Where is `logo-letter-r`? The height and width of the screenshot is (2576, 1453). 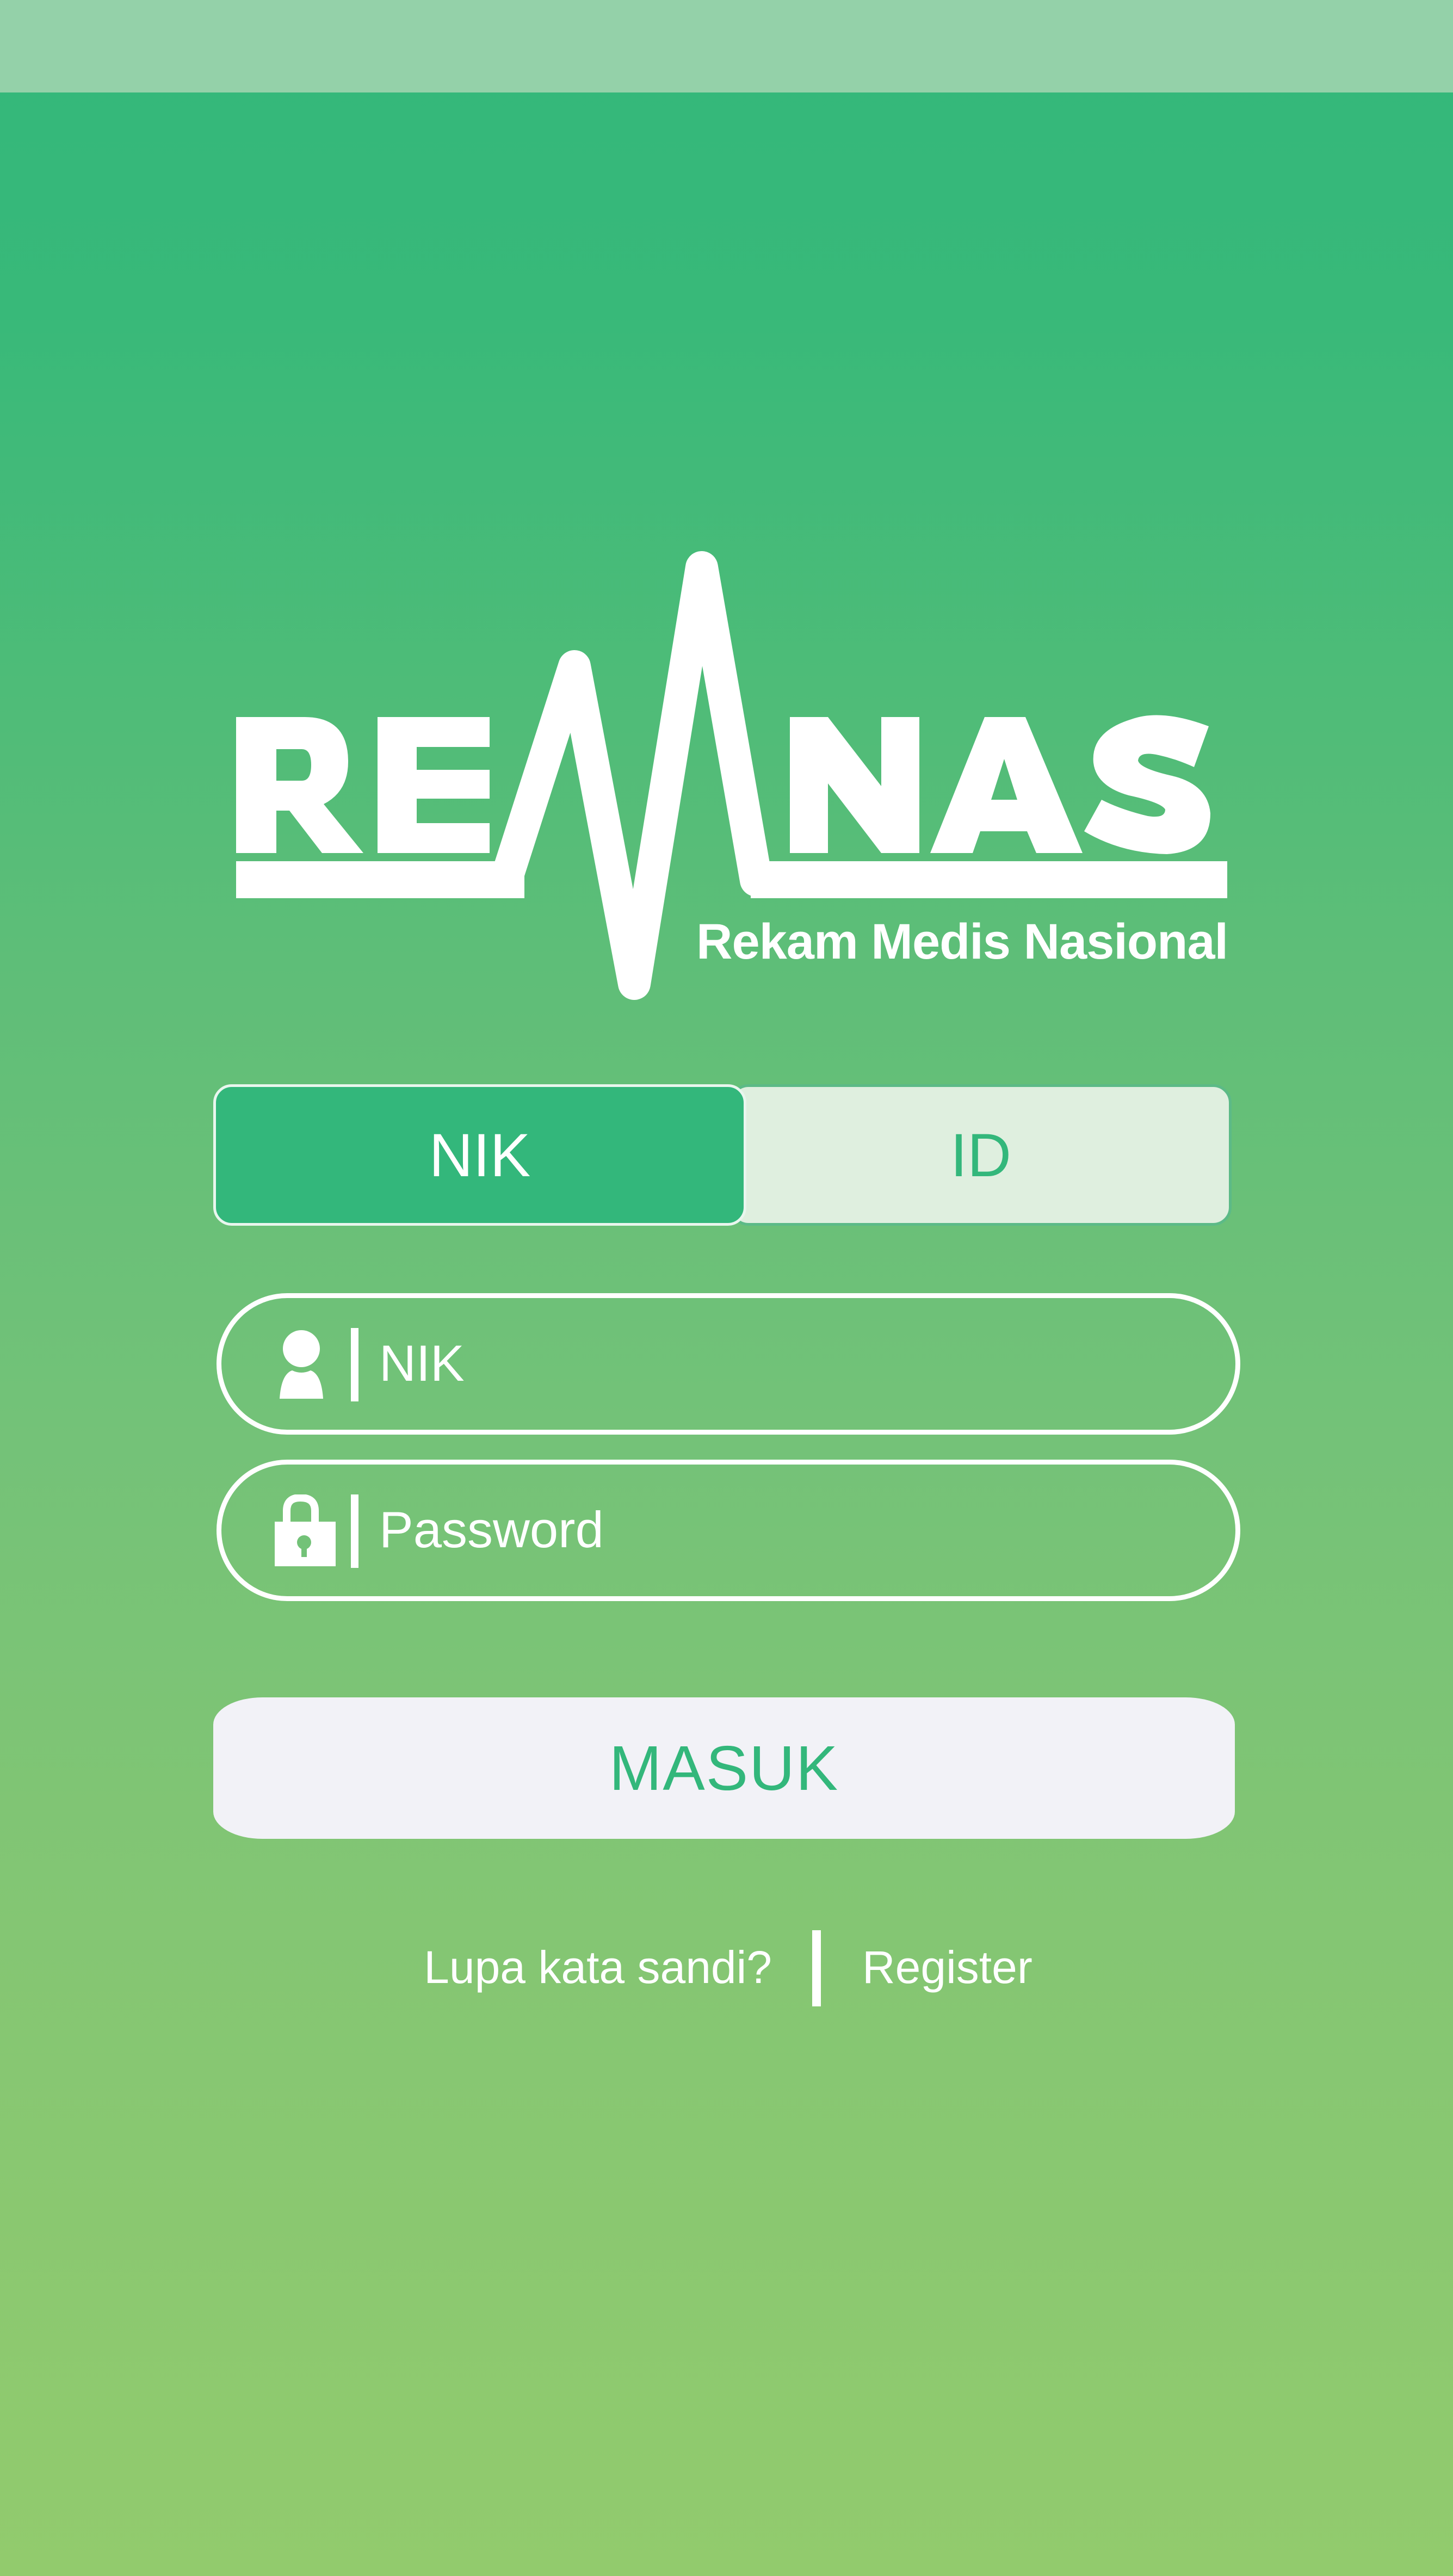 logo-letter-r is located at coordinates (299, 785).